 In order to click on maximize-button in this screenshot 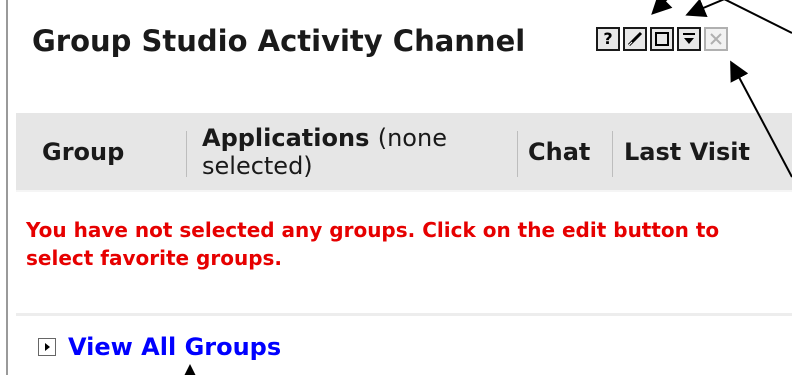, I will do `click(662, 39)`.